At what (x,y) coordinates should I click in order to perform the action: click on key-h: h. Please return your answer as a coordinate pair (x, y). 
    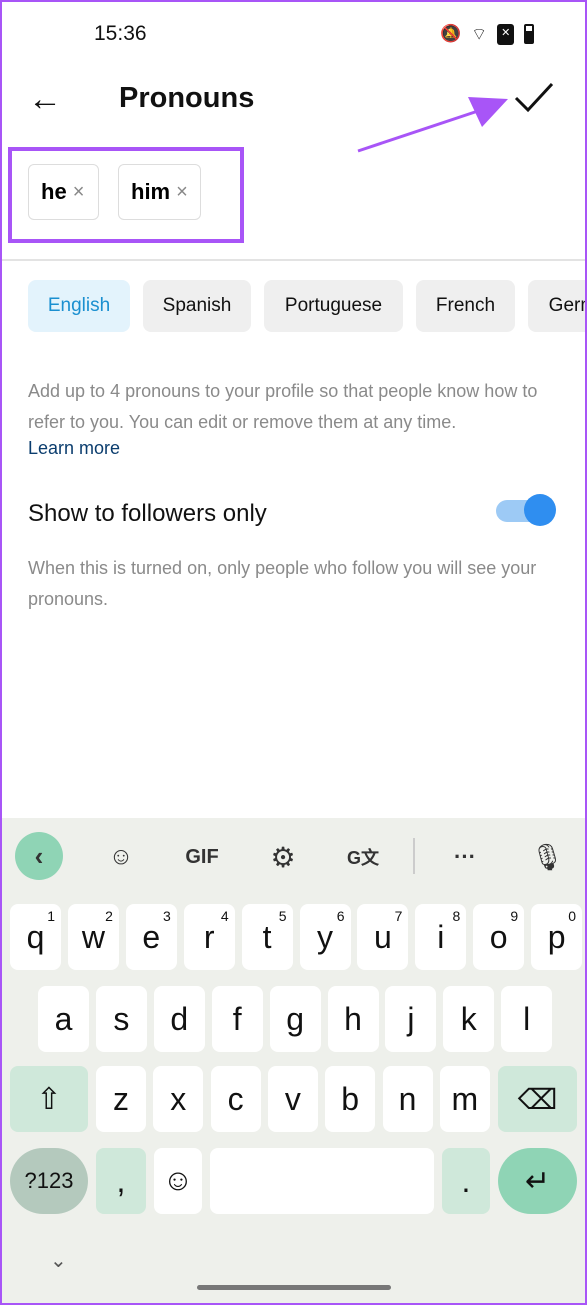
    Looking at the image, I should click on (353, 1019).